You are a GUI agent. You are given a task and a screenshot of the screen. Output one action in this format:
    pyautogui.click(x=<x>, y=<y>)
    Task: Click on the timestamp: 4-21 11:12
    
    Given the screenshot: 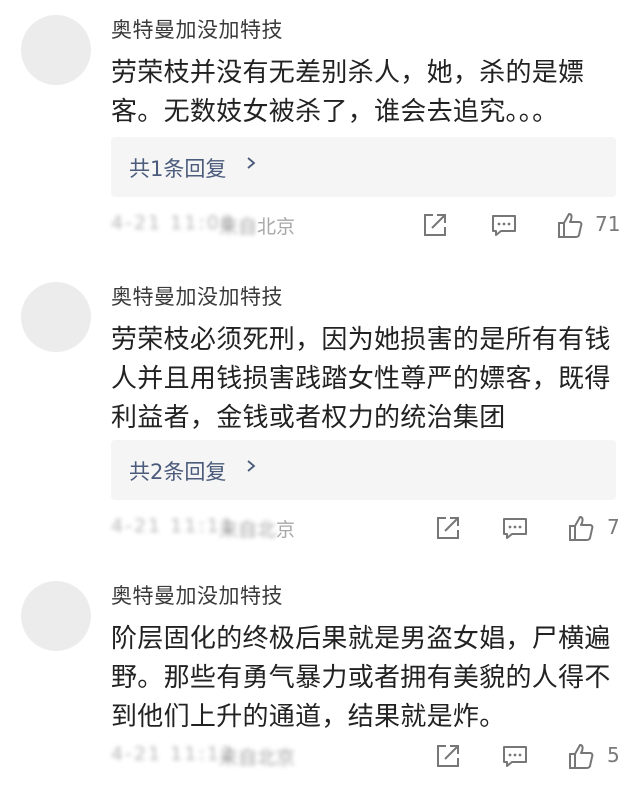 What is the action you would take?
    pyautogui.click(x=173, y=754)
    